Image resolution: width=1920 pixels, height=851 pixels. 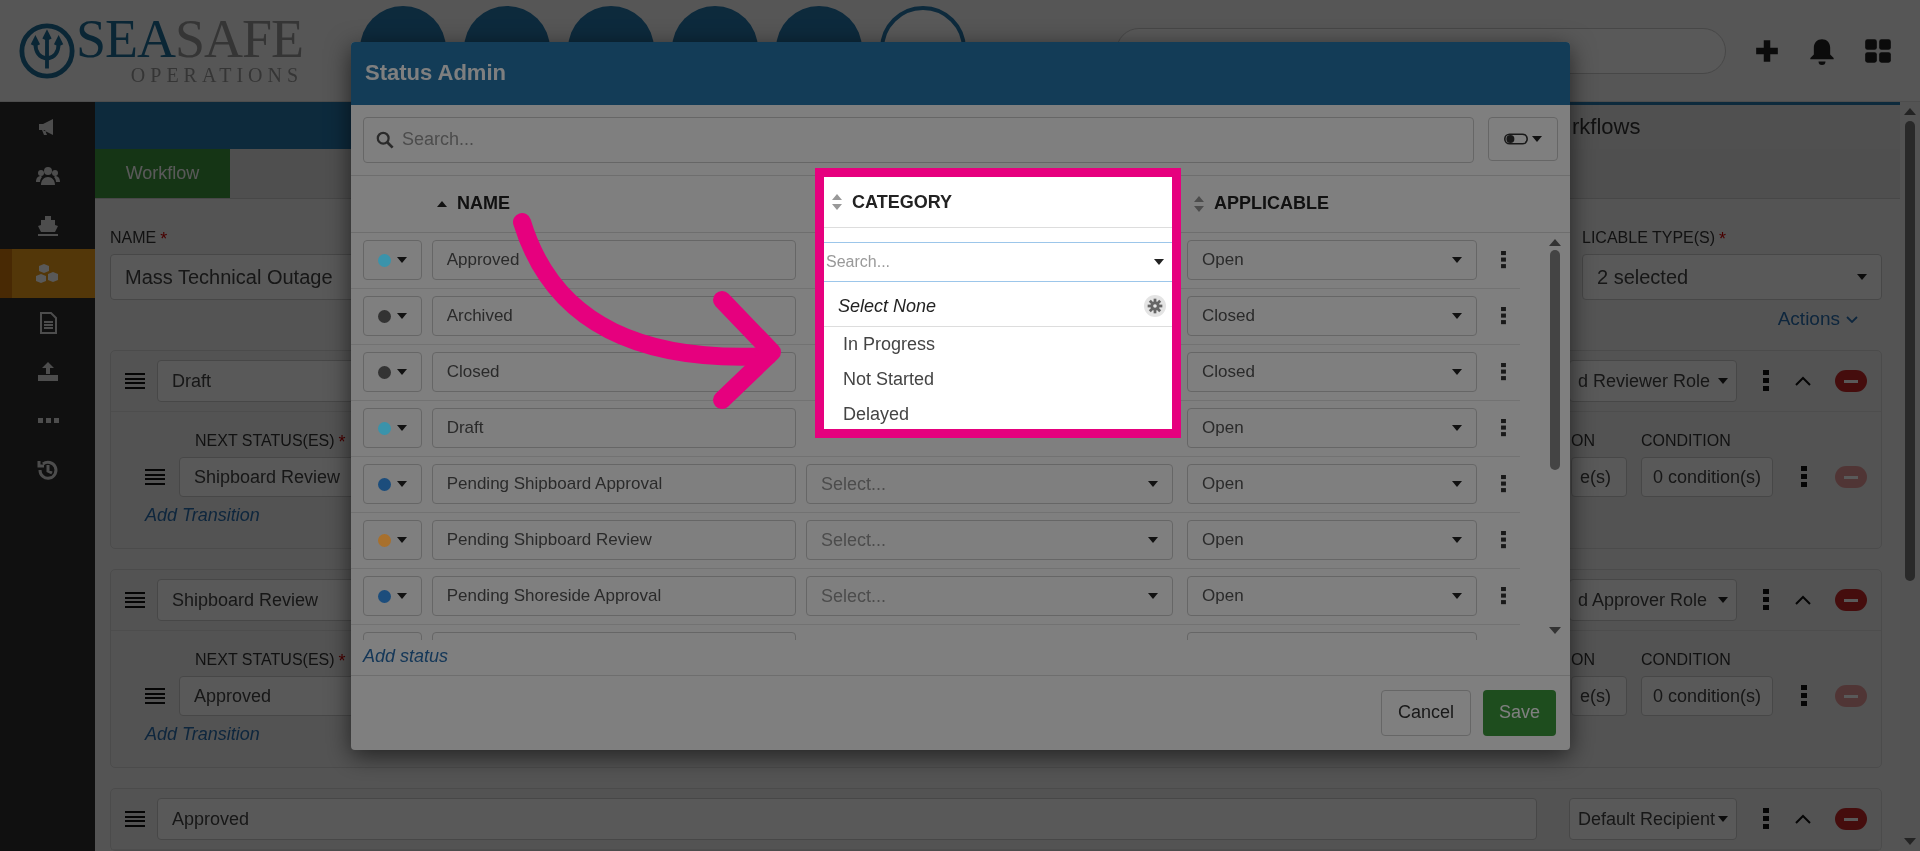 I want to click on field-label: NAME, so click(x=133, y=238).